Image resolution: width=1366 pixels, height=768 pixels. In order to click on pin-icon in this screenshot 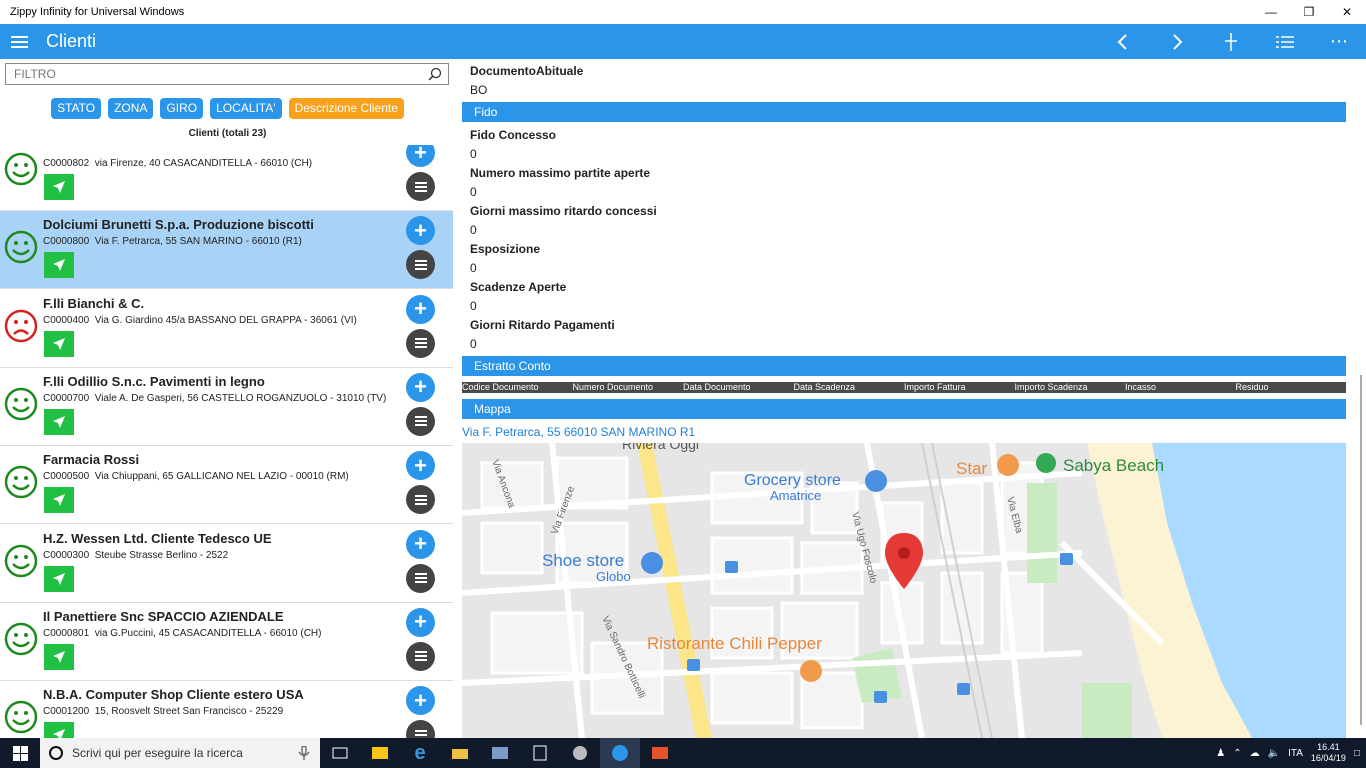, I will do `click(1231, 41)`.